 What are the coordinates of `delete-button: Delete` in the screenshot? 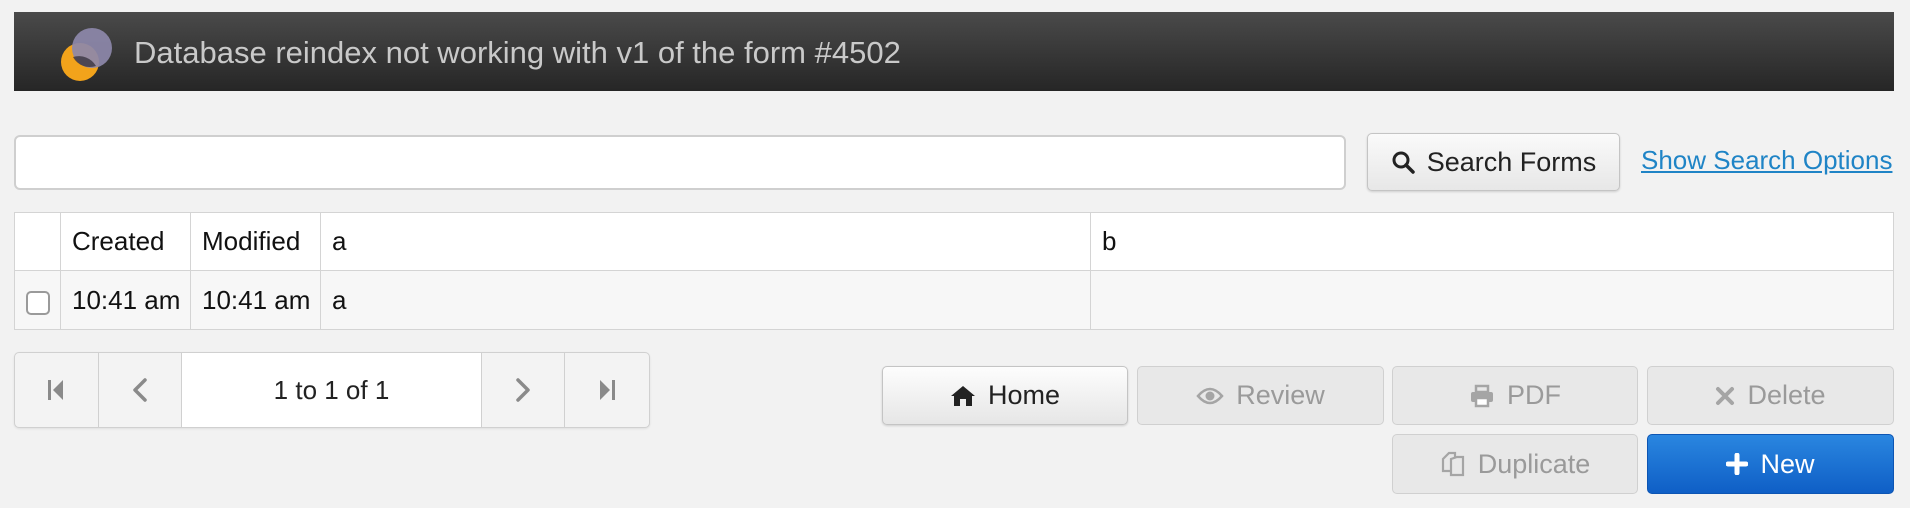 It's located at (1770, 395).